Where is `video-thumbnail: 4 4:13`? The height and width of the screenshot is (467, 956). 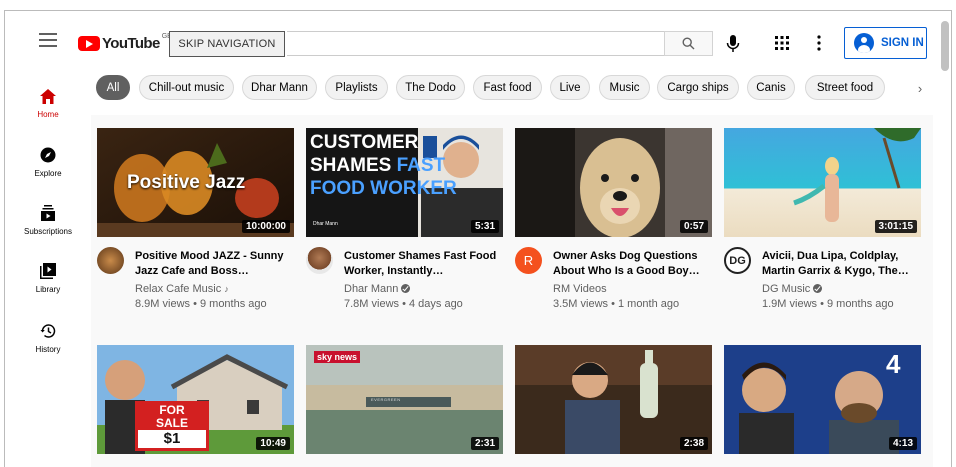
video-thumbnail: 4 4:13 is located at coordinates (822, 399).